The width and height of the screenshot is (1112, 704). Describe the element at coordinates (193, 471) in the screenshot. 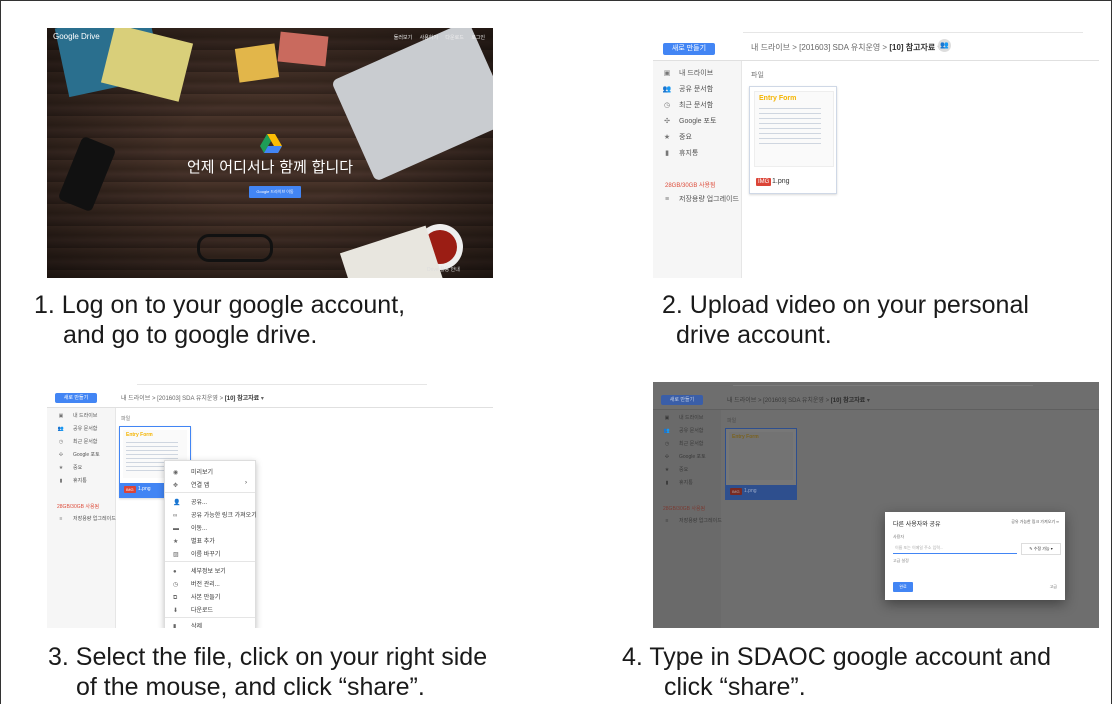

I see `menu-item-preview: ◉ 미리보기` at that location.